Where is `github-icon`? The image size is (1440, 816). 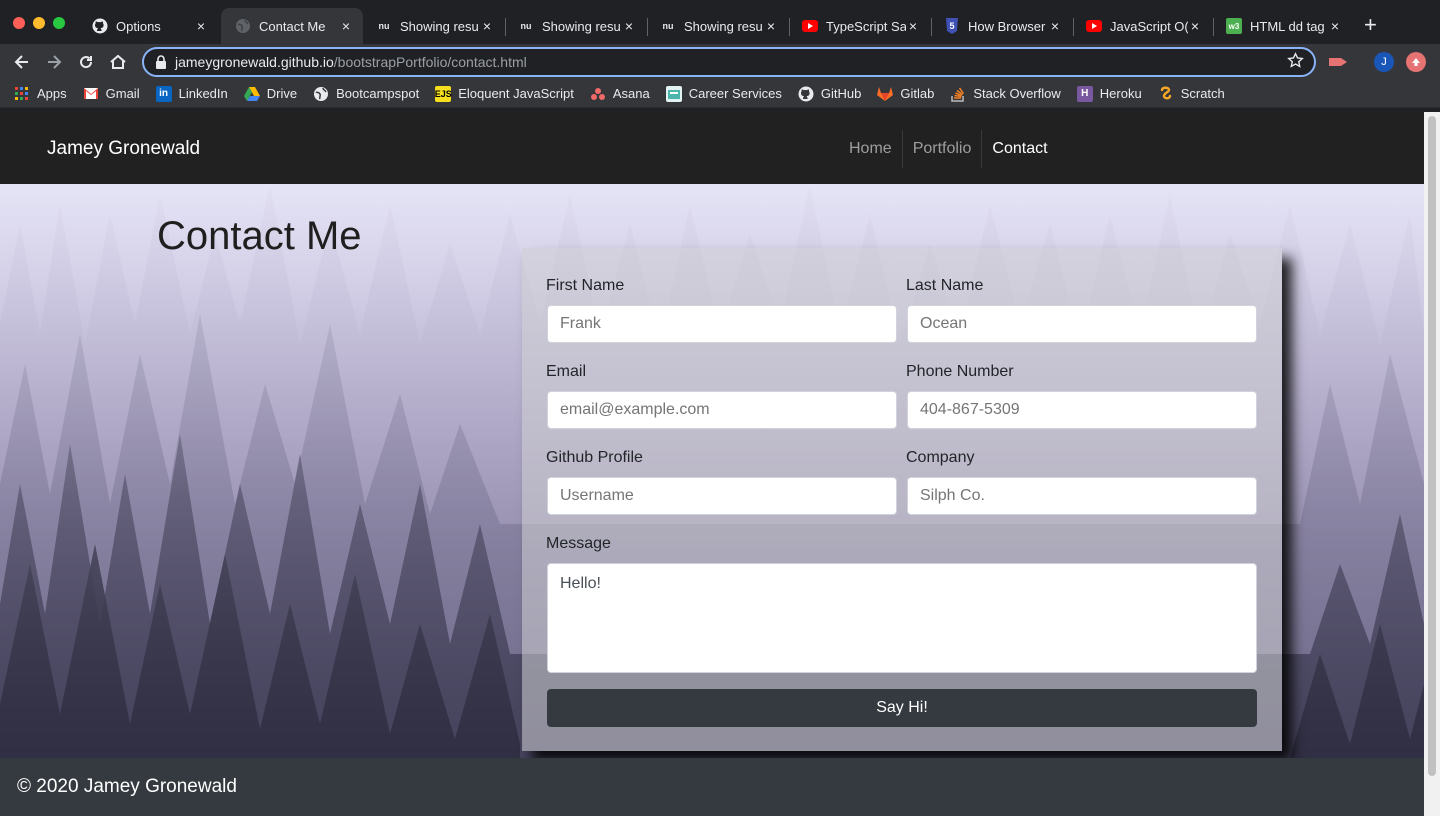
github-icon is located at coordinates (100, 26).